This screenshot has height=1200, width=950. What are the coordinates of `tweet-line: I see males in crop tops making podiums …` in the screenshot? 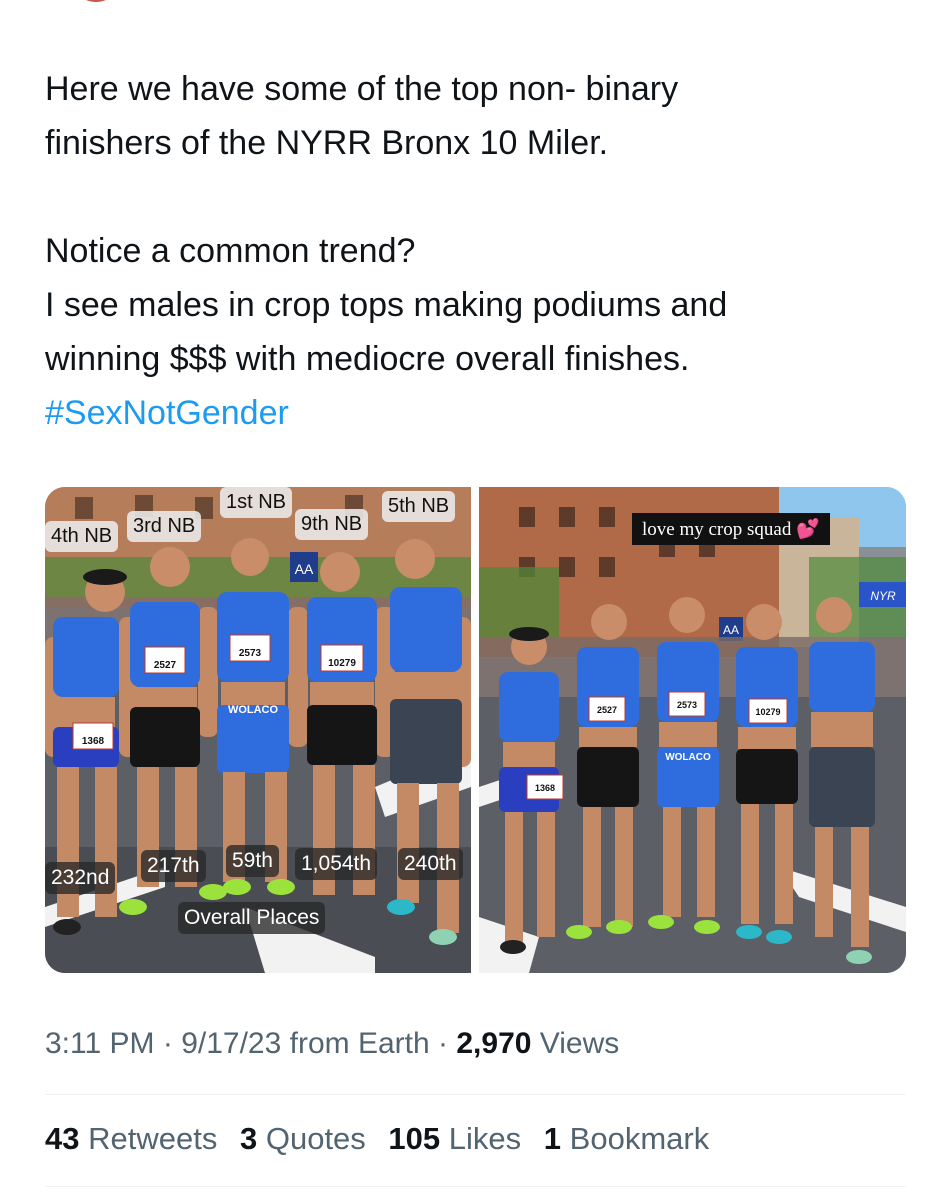 It's located at (386, 305).